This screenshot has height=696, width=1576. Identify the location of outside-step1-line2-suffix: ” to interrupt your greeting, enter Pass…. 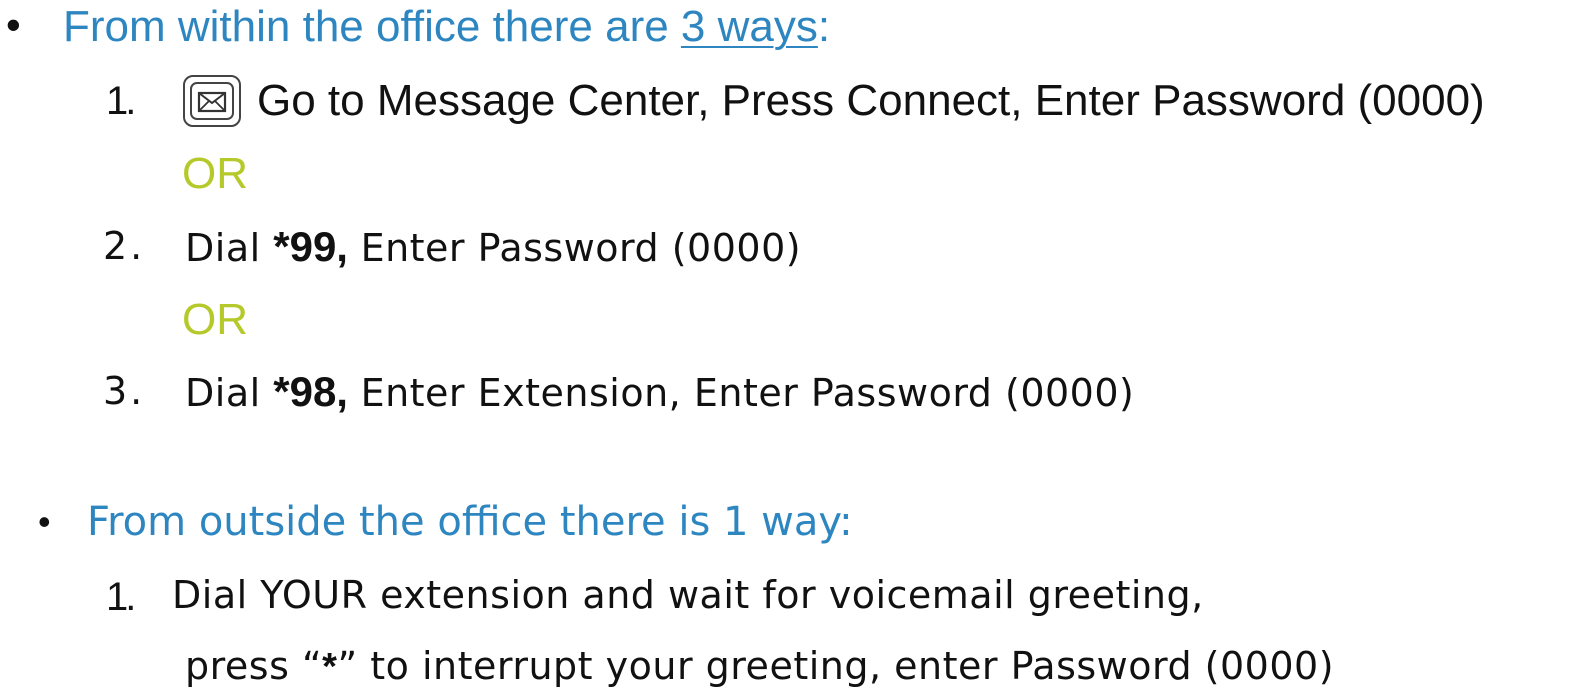
(836, 666).